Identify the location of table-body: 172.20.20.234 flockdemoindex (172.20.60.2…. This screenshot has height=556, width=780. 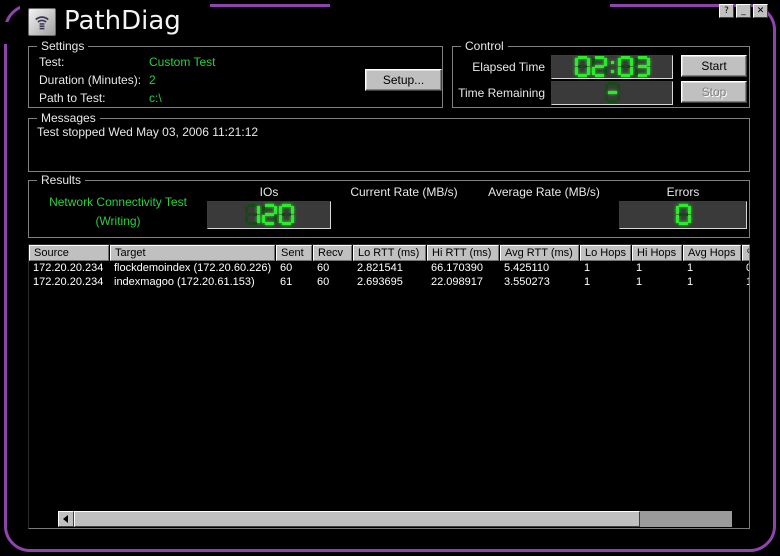
(389, 275).